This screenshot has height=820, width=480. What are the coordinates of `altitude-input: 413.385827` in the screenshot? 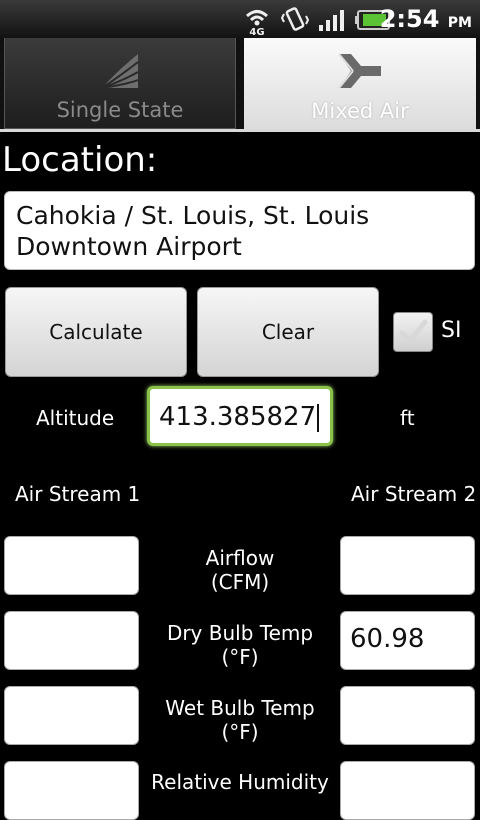 It's located at (240, 416).